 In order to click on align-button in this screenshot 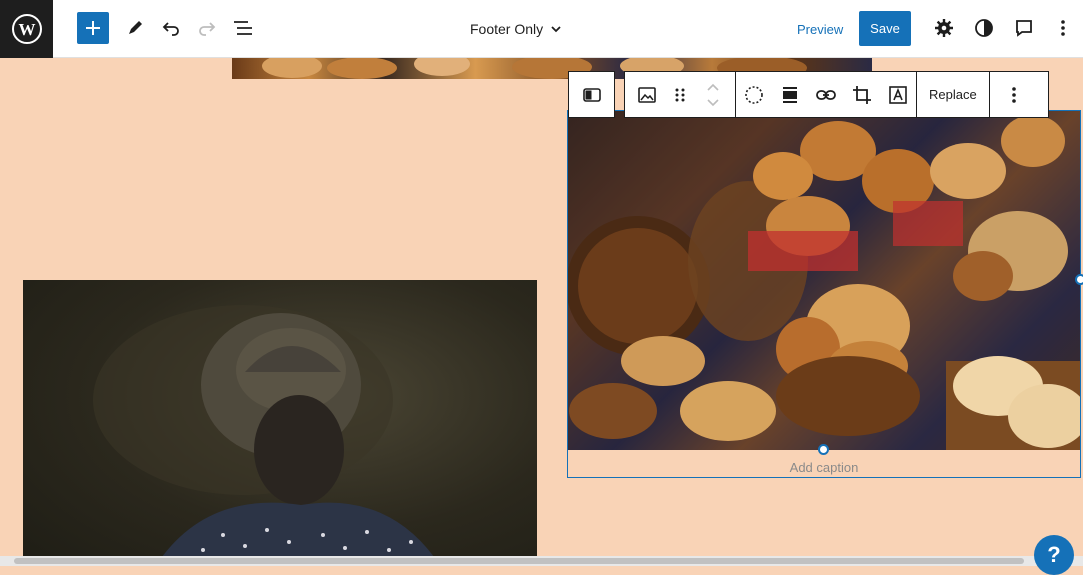, I will do `click(790, 94)`.